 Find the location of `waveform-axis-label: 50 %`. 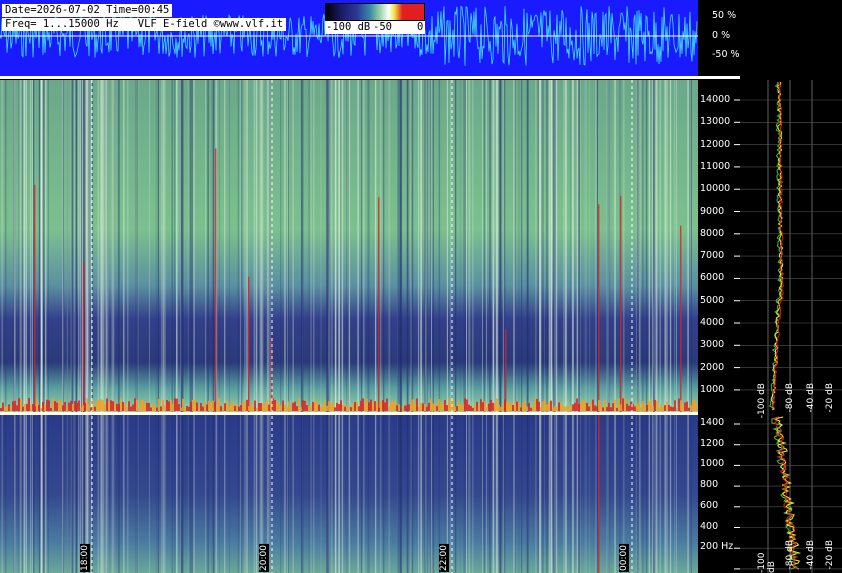

waveform-axis-label: 50 % is located at coordinates (724, 15).